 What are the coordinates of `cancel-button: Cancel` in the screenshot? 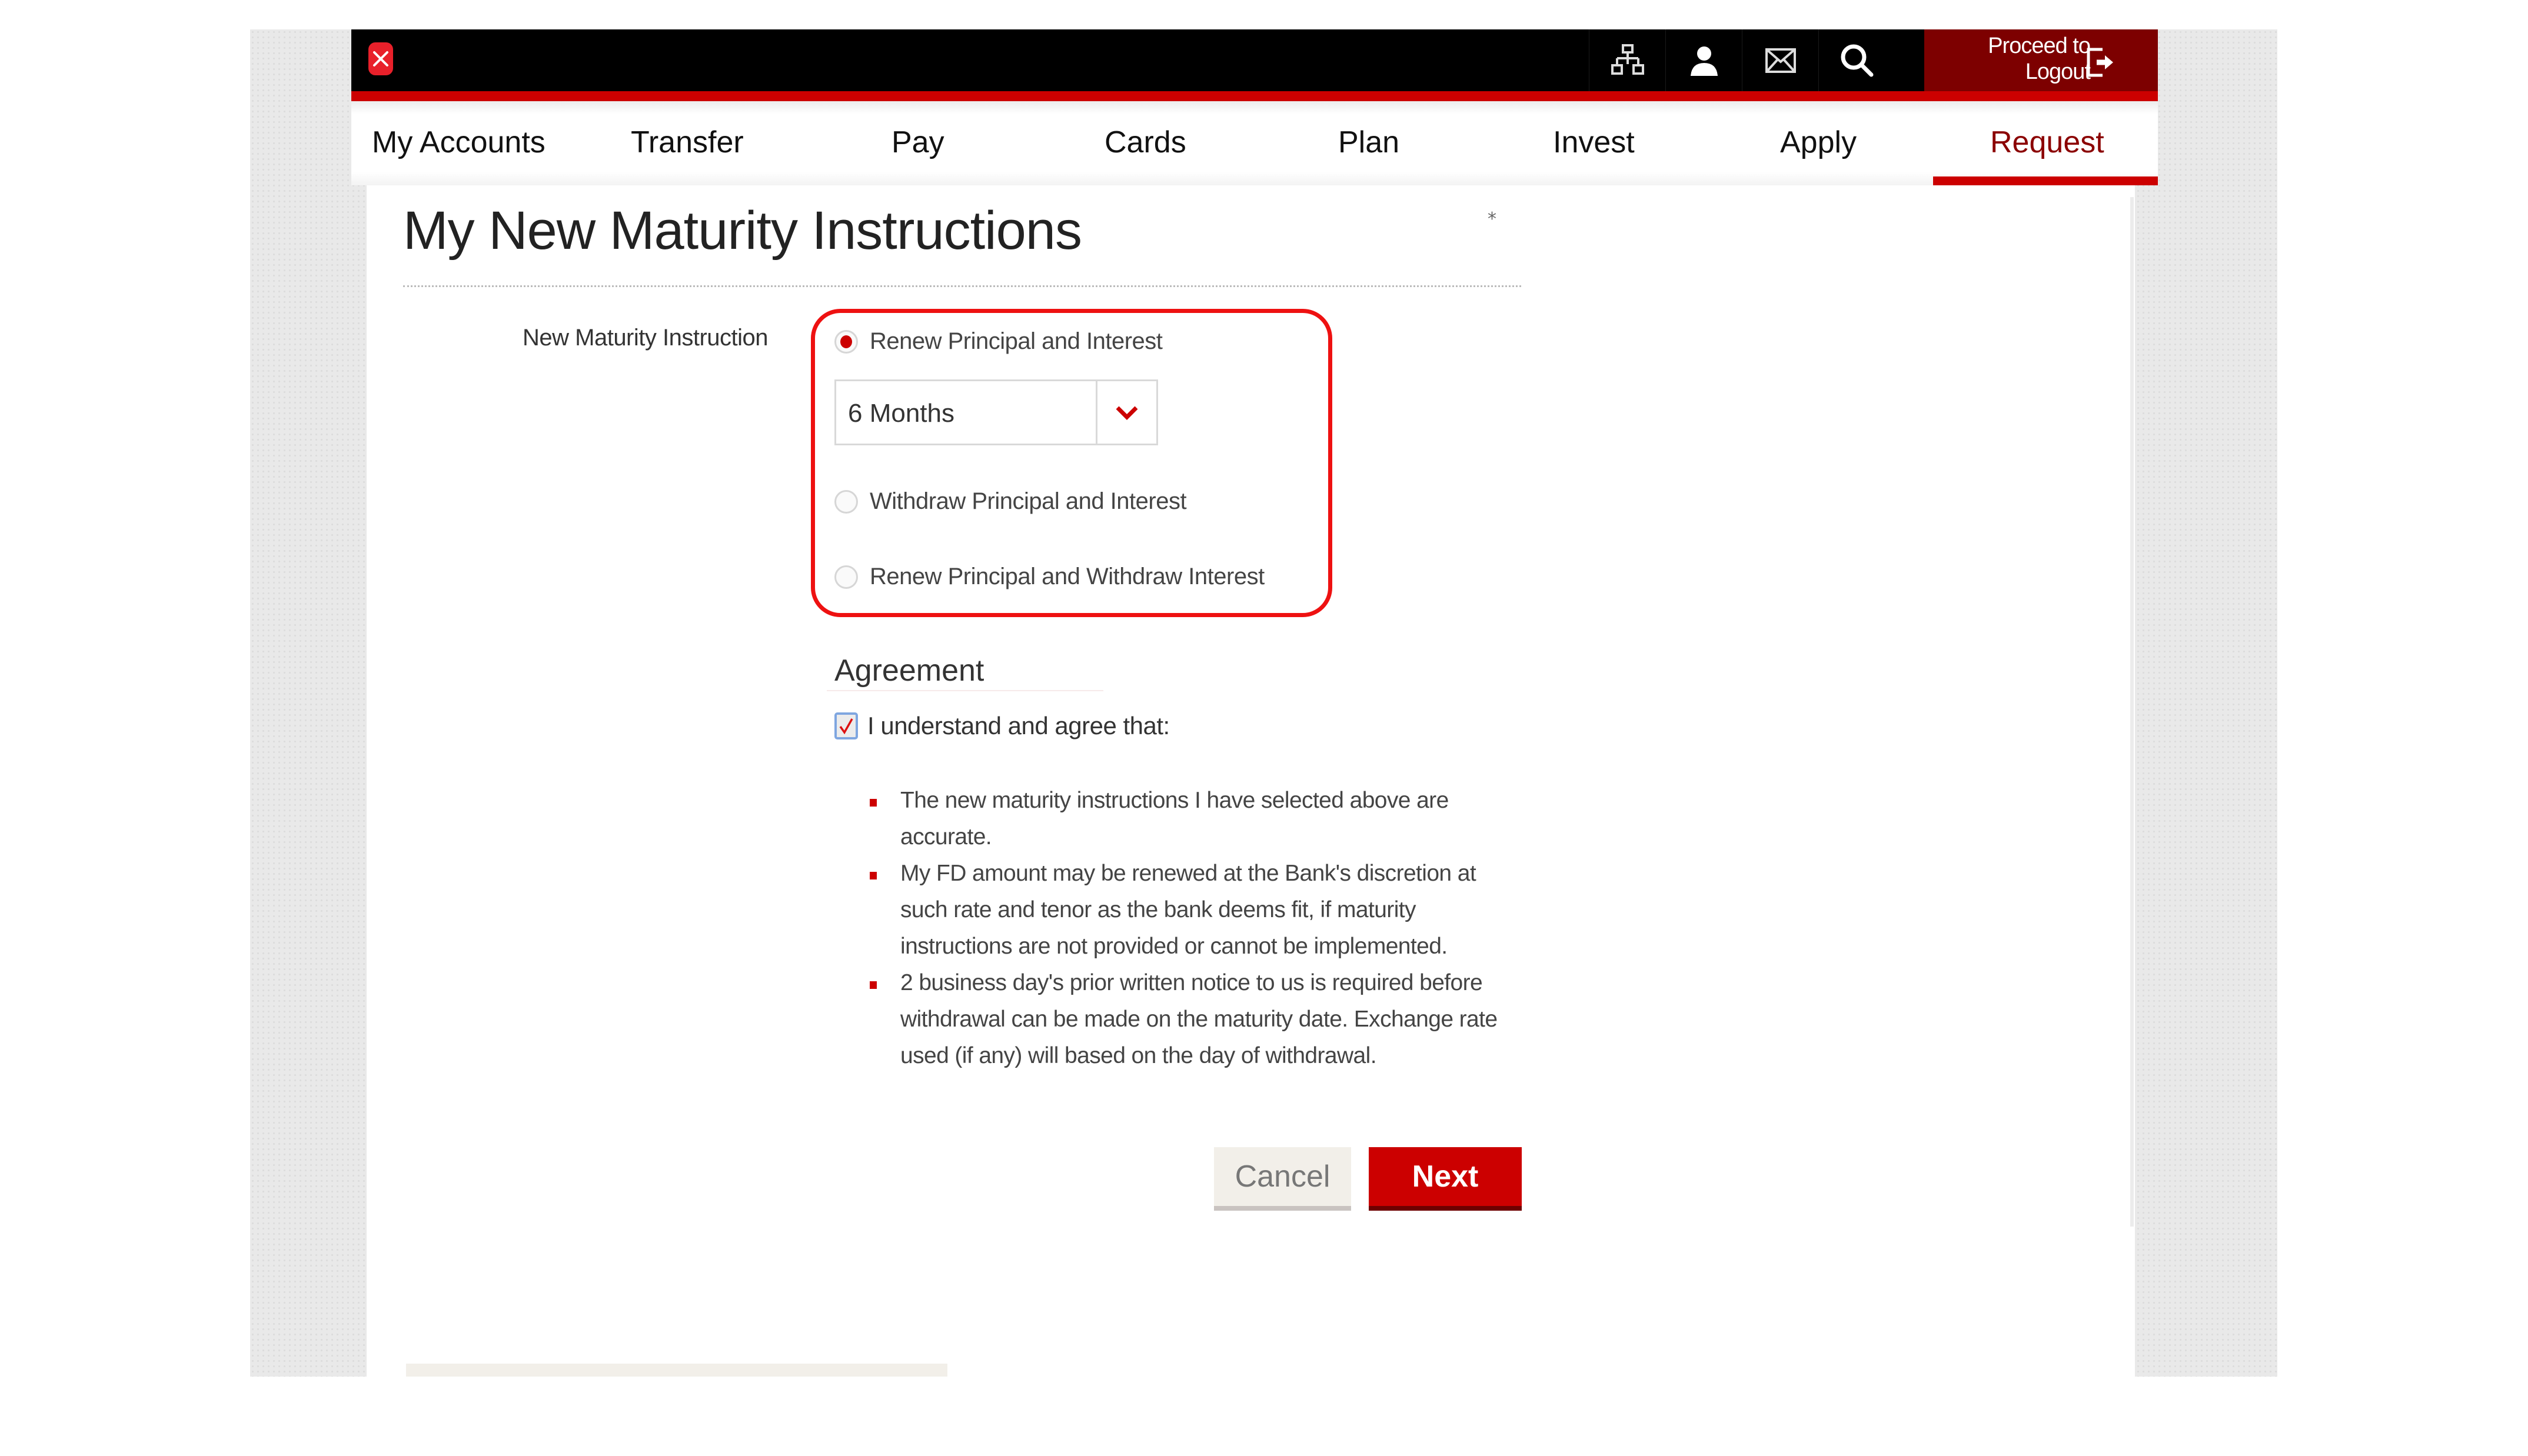 It's located at (1282, 1179).